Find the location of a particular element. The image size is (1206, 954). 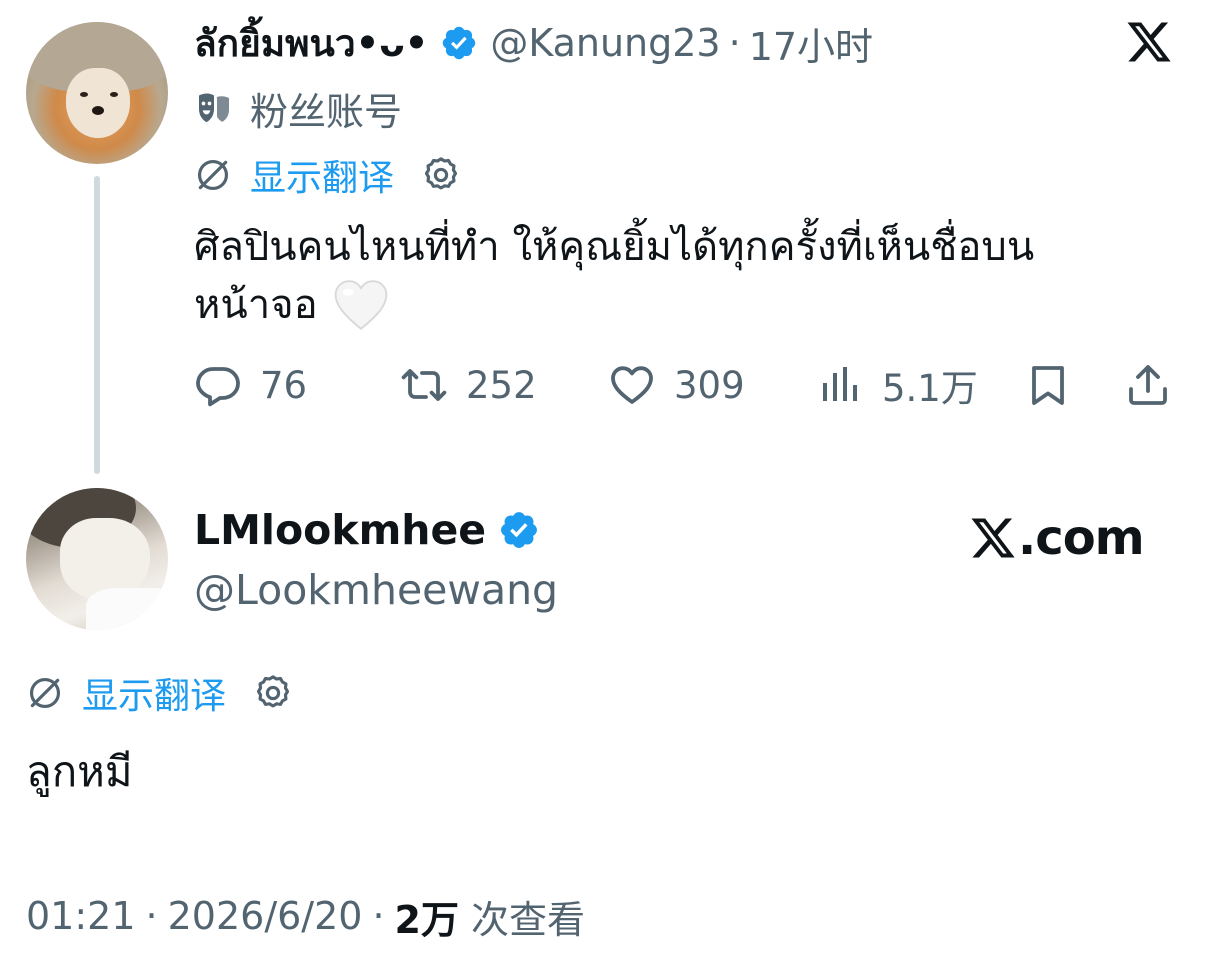

retweet-count: 252 is located at coordinates (501, 385).